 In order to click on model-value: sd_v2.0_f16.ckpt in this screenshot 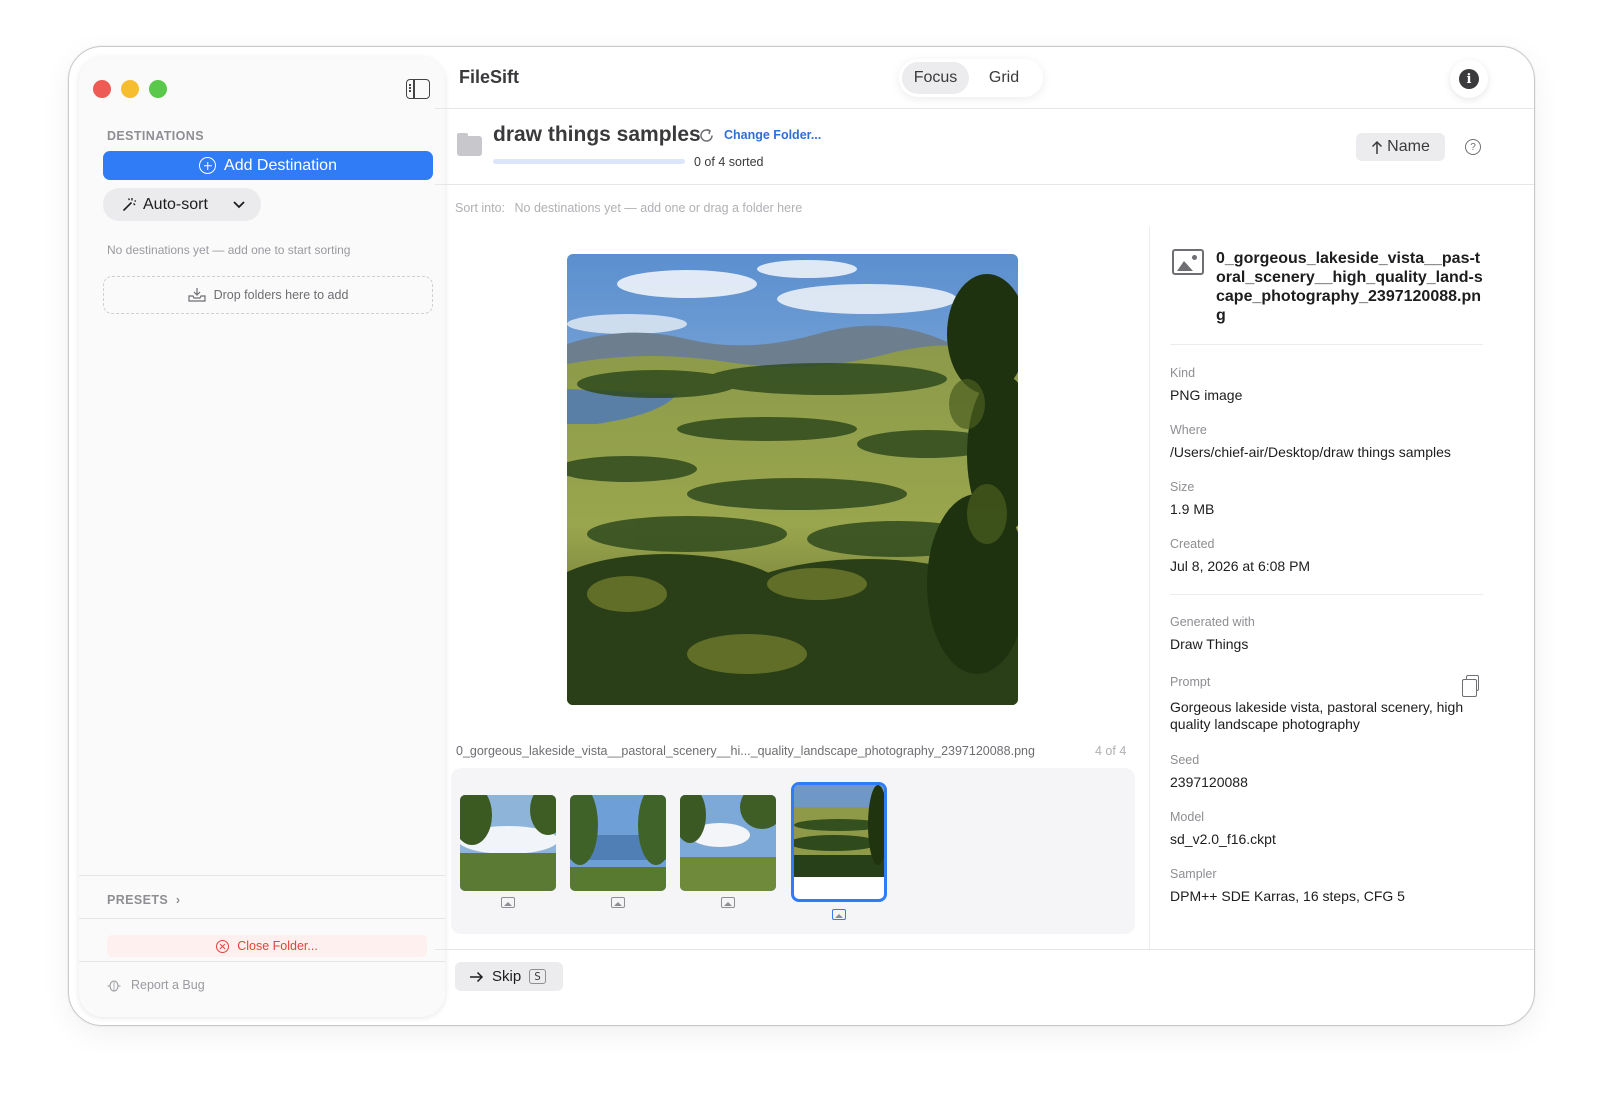, I will do `click(1223, 839)`.